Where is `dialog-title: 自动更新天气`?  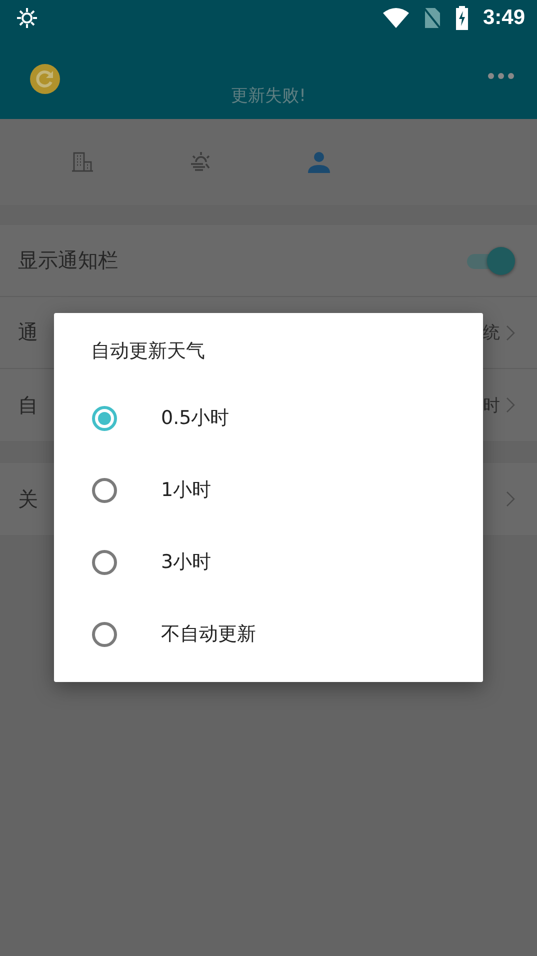
dialog-title: 自动更新天气 is located at coordinates (148, 351).